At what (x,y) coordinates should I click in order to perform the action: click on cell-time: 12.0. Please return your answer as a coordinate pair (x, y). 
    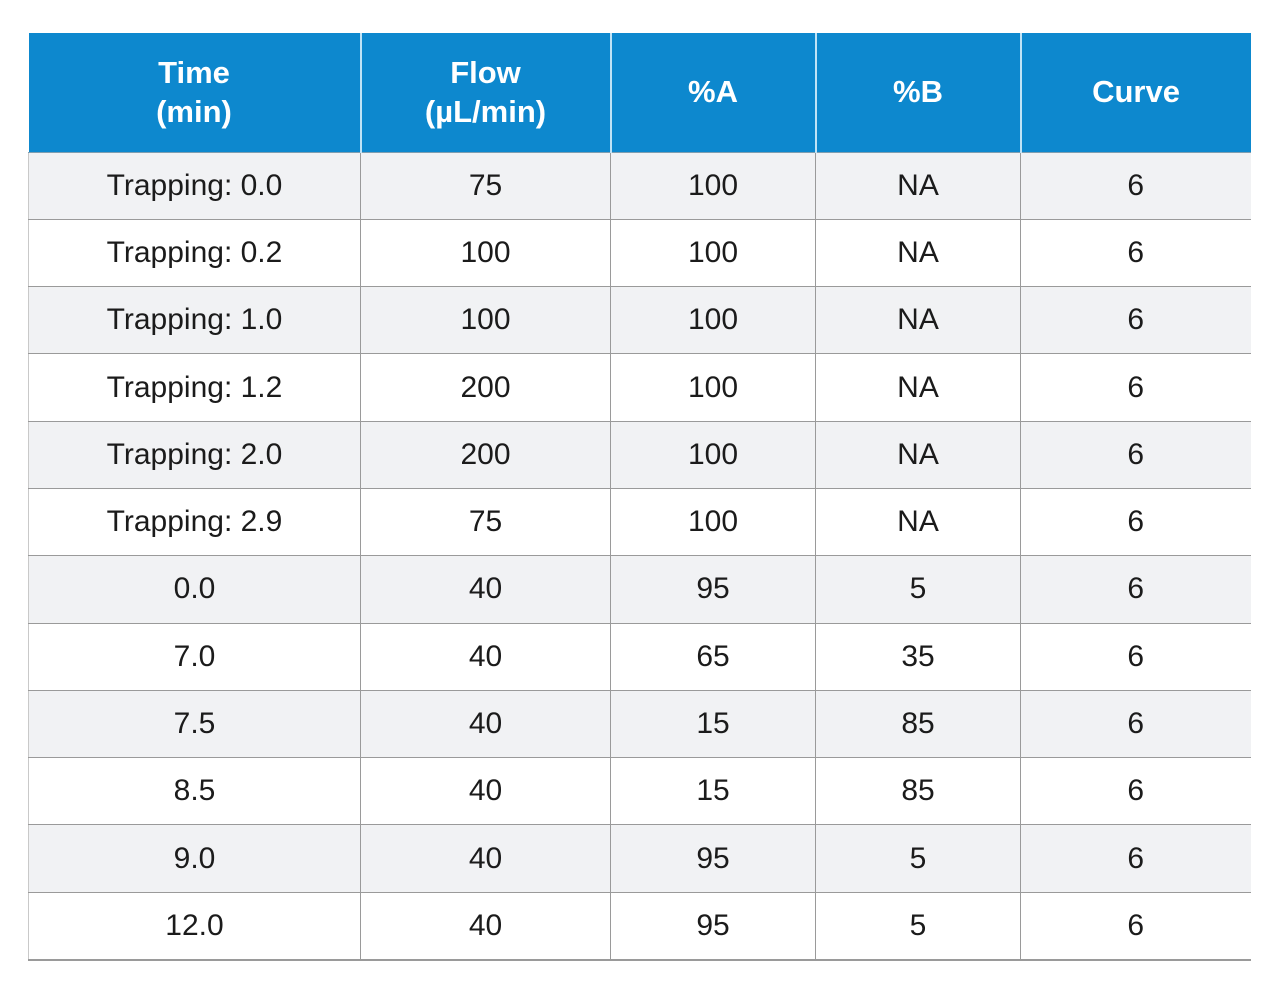
    Looking at the image, I should click on (194, 926).